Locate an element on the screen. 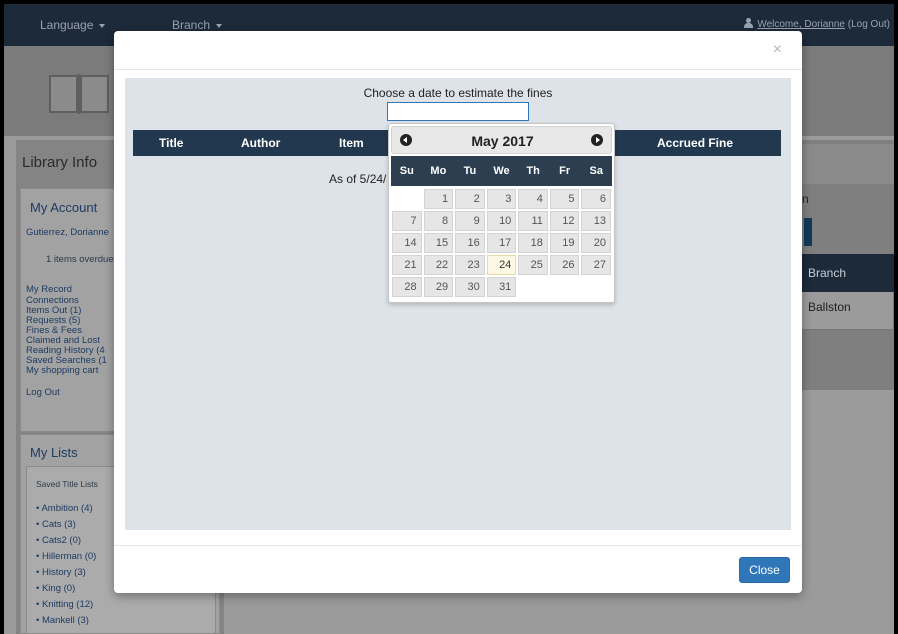 This screenshot has width=898, height=634. welcome-text: Welcome, Dorianne (Log Out) is located at coordinates (817, 24).